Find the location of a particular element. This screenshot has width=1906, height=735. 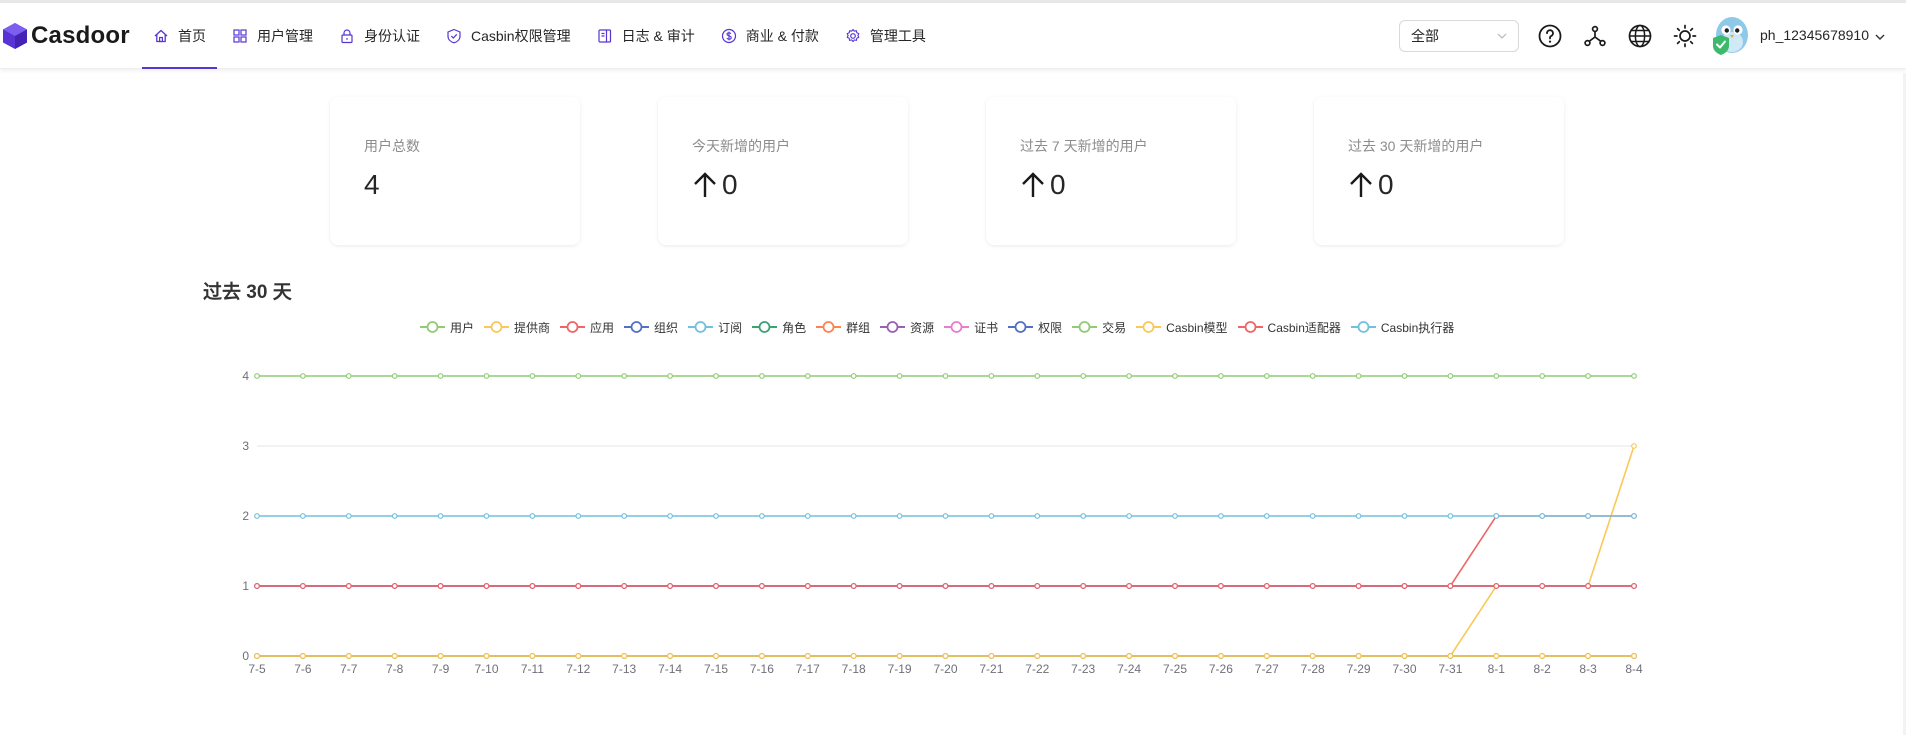

x-tick-label: 7-6 is located at coordinates (303, 669).